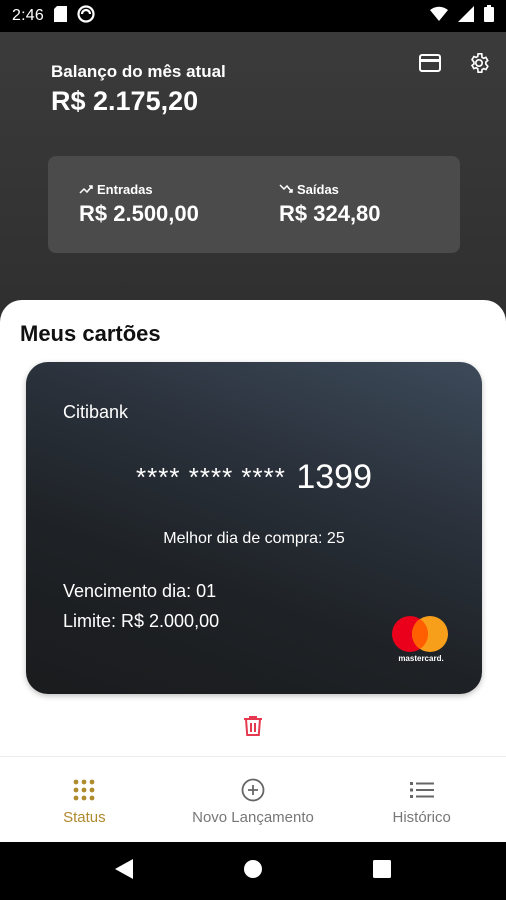 The image size is (506, 900). What do you see at coordinates (138, 71) in the screenshot?
I see `balance-label: Balanço do mês atual` at bounding box center [138, 71].